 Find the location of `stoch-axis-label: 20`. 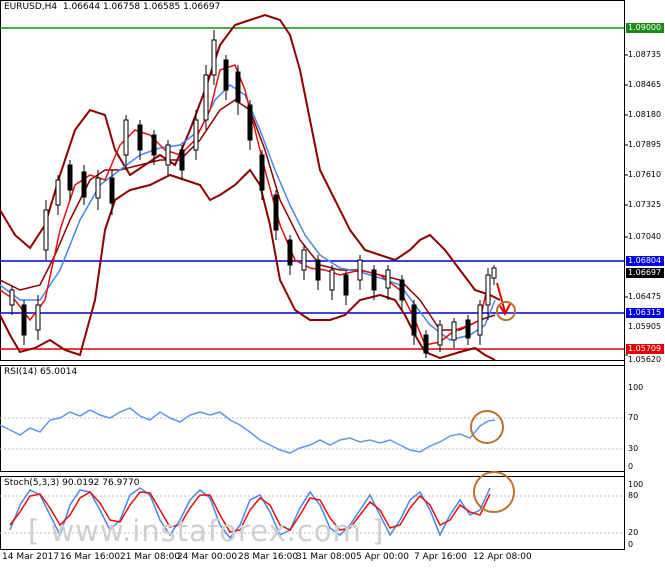

stoch-axis-label: 20 is located at coordinates (633, 532).